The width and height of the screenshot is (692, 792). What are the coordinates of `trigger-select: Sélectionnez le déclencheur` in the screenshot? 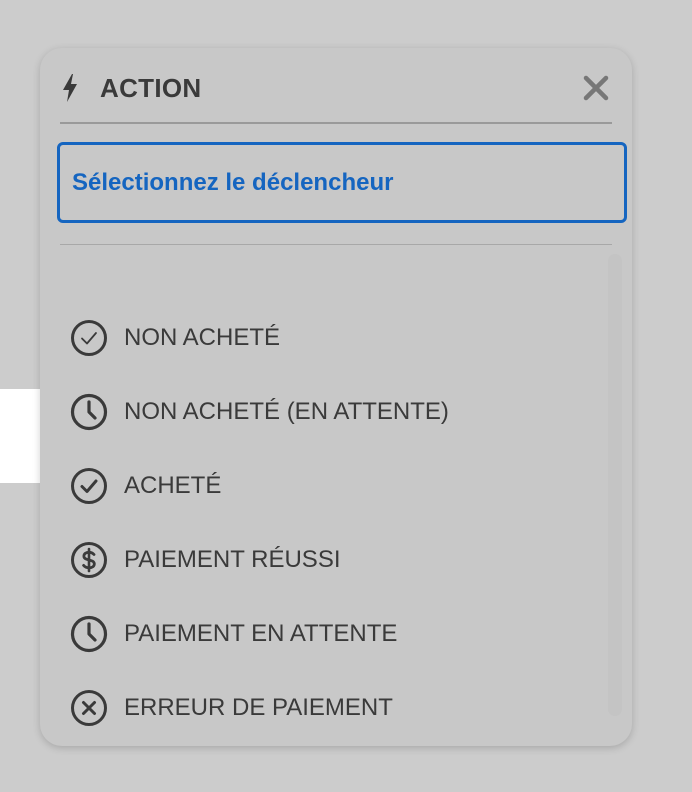 It's located at (342, 182).